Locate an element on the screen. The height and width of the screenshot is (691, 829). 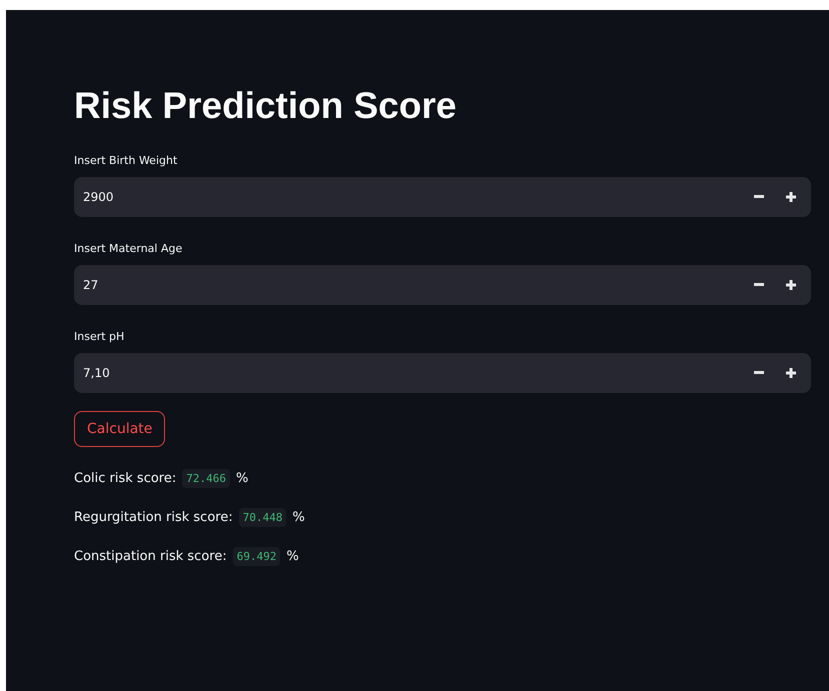
result-value: 70.448 is located at coordinates (262, 517).